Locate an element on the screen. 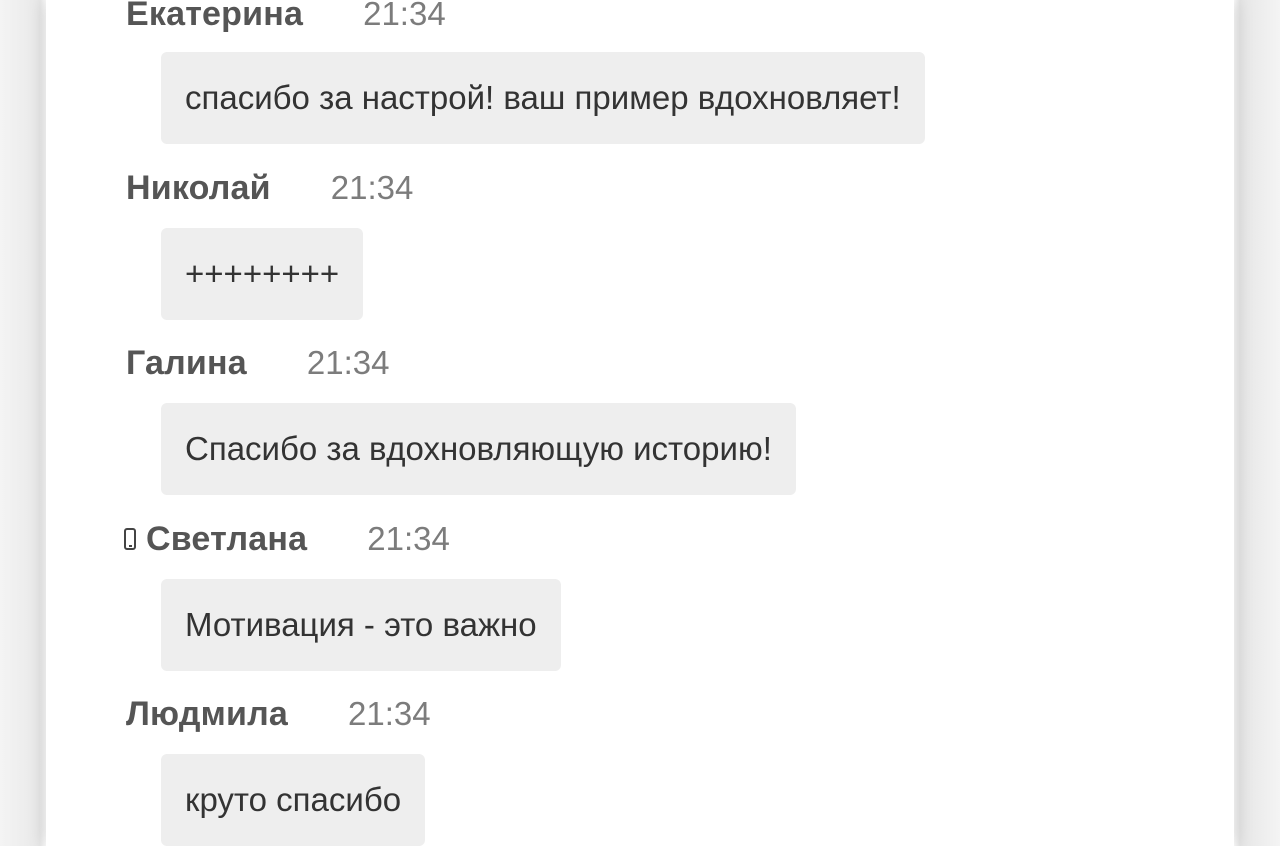  message-text: Спасибо за вдохновляющую историю! is located at coordinates (478, 448).